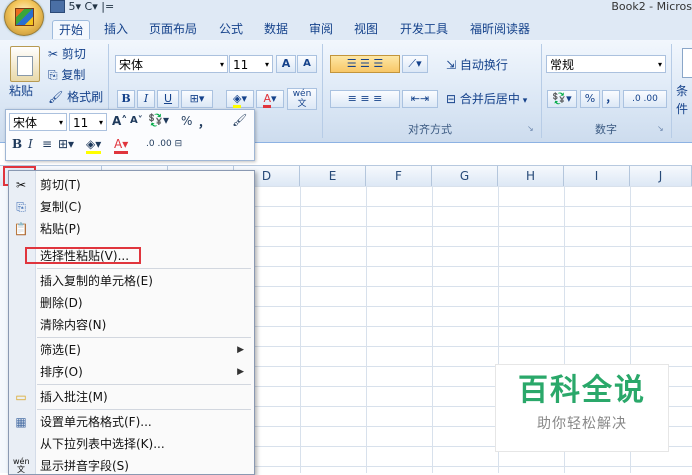  What do you see at coordinates (116, 29) in the screenshot?
I see `tab-insert: 插入` at bounding box center [116, 29].